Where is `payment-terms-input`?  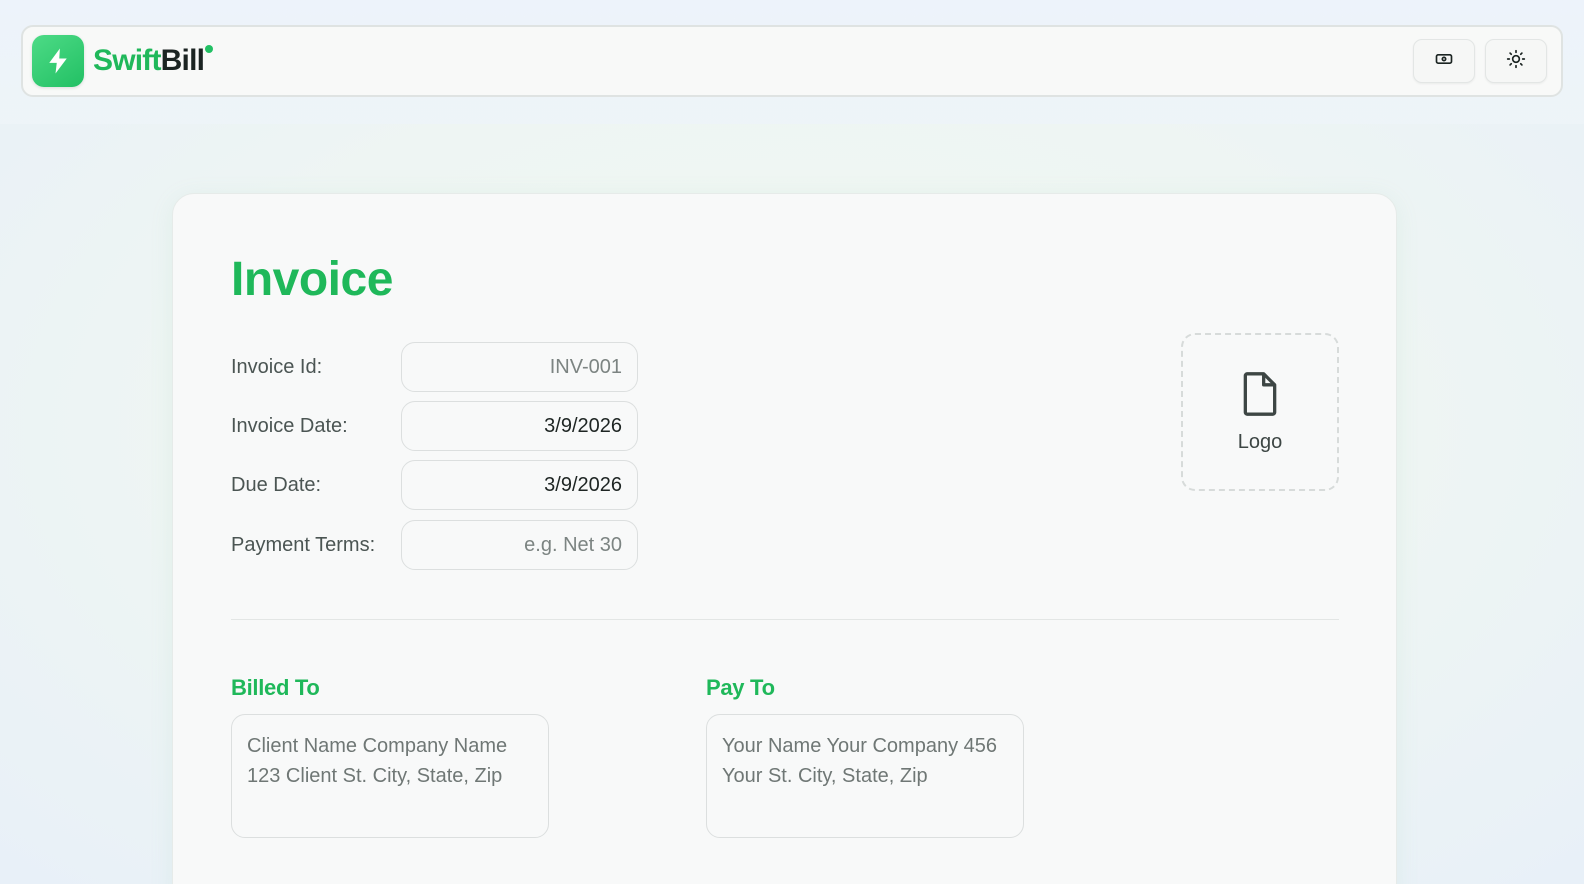 payment-terms-input is located at coordinates (519, 545).